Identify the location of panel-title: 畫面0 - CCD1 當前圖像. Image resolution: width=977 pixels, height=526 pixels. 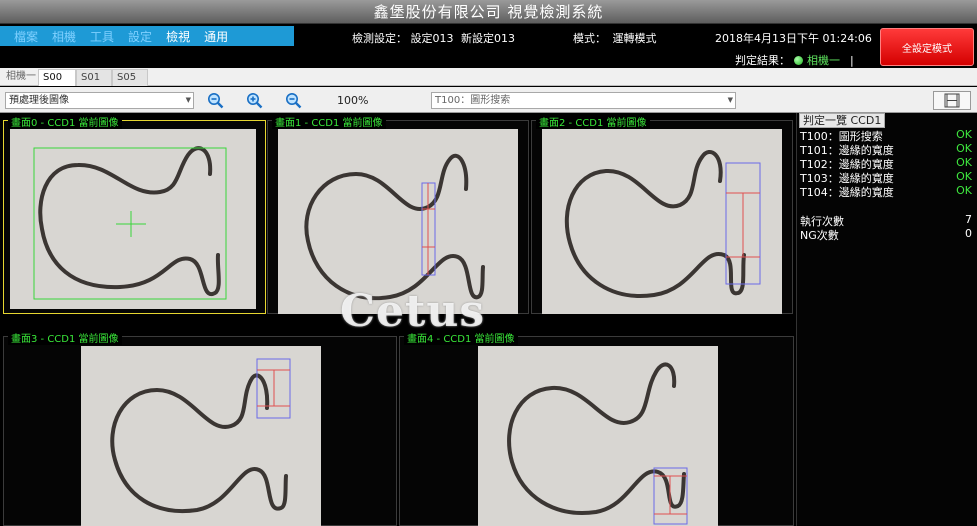
(65, 121).